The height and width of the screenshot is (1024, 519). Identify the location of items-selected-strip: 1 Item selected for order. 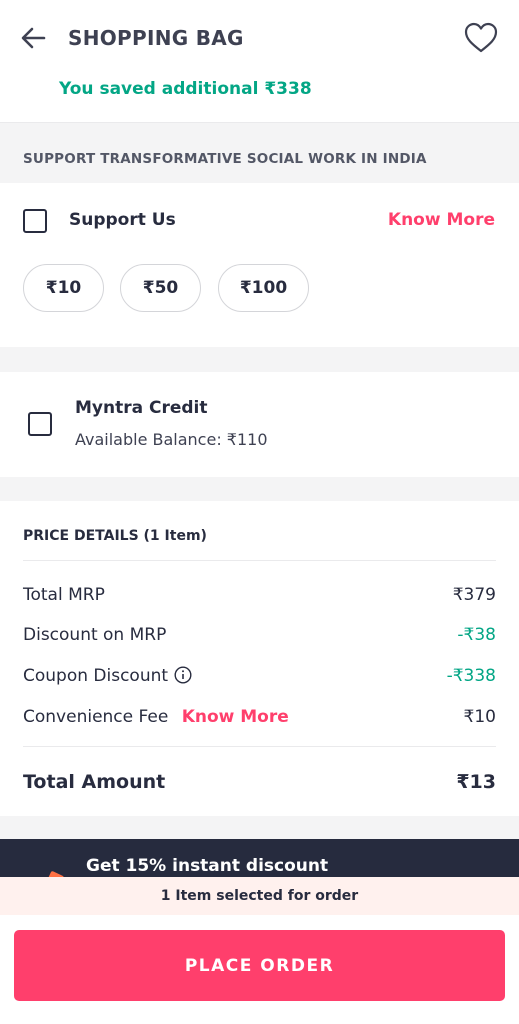
(259, 896).